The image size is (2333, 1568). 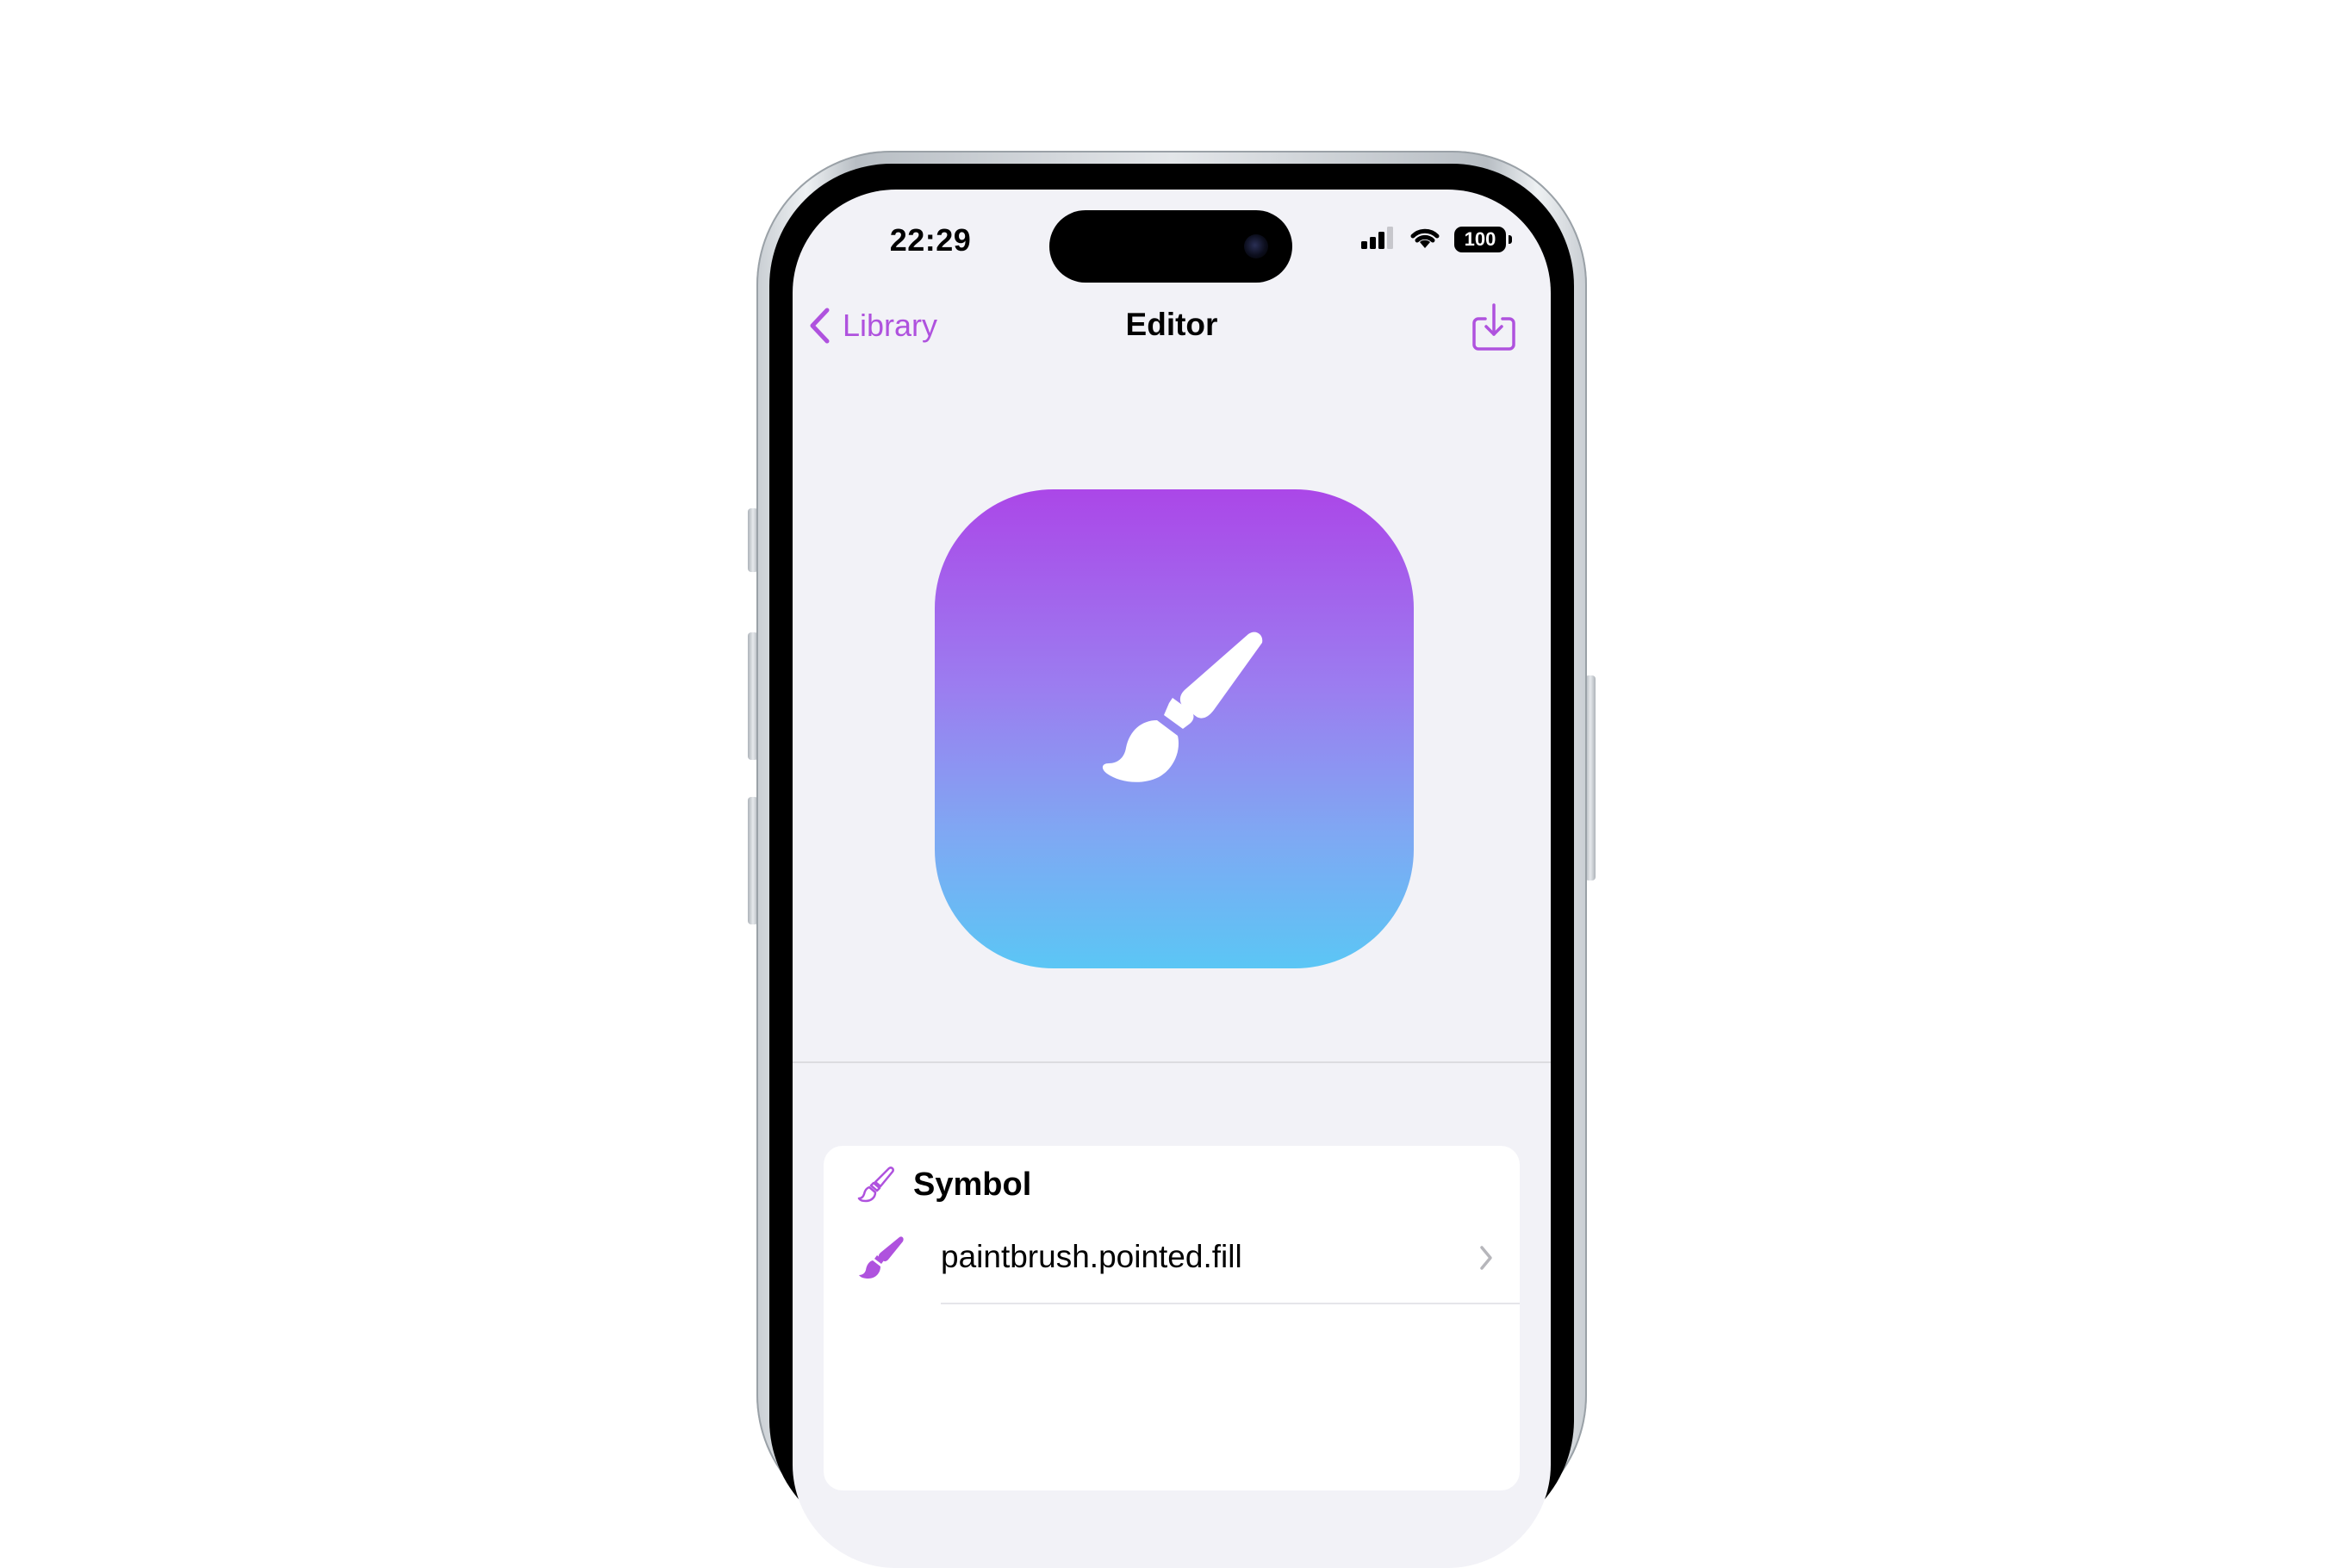 I want to click on symbol-name-value: paintbrush.pointed.fill, so click(x=1091, y=1257).